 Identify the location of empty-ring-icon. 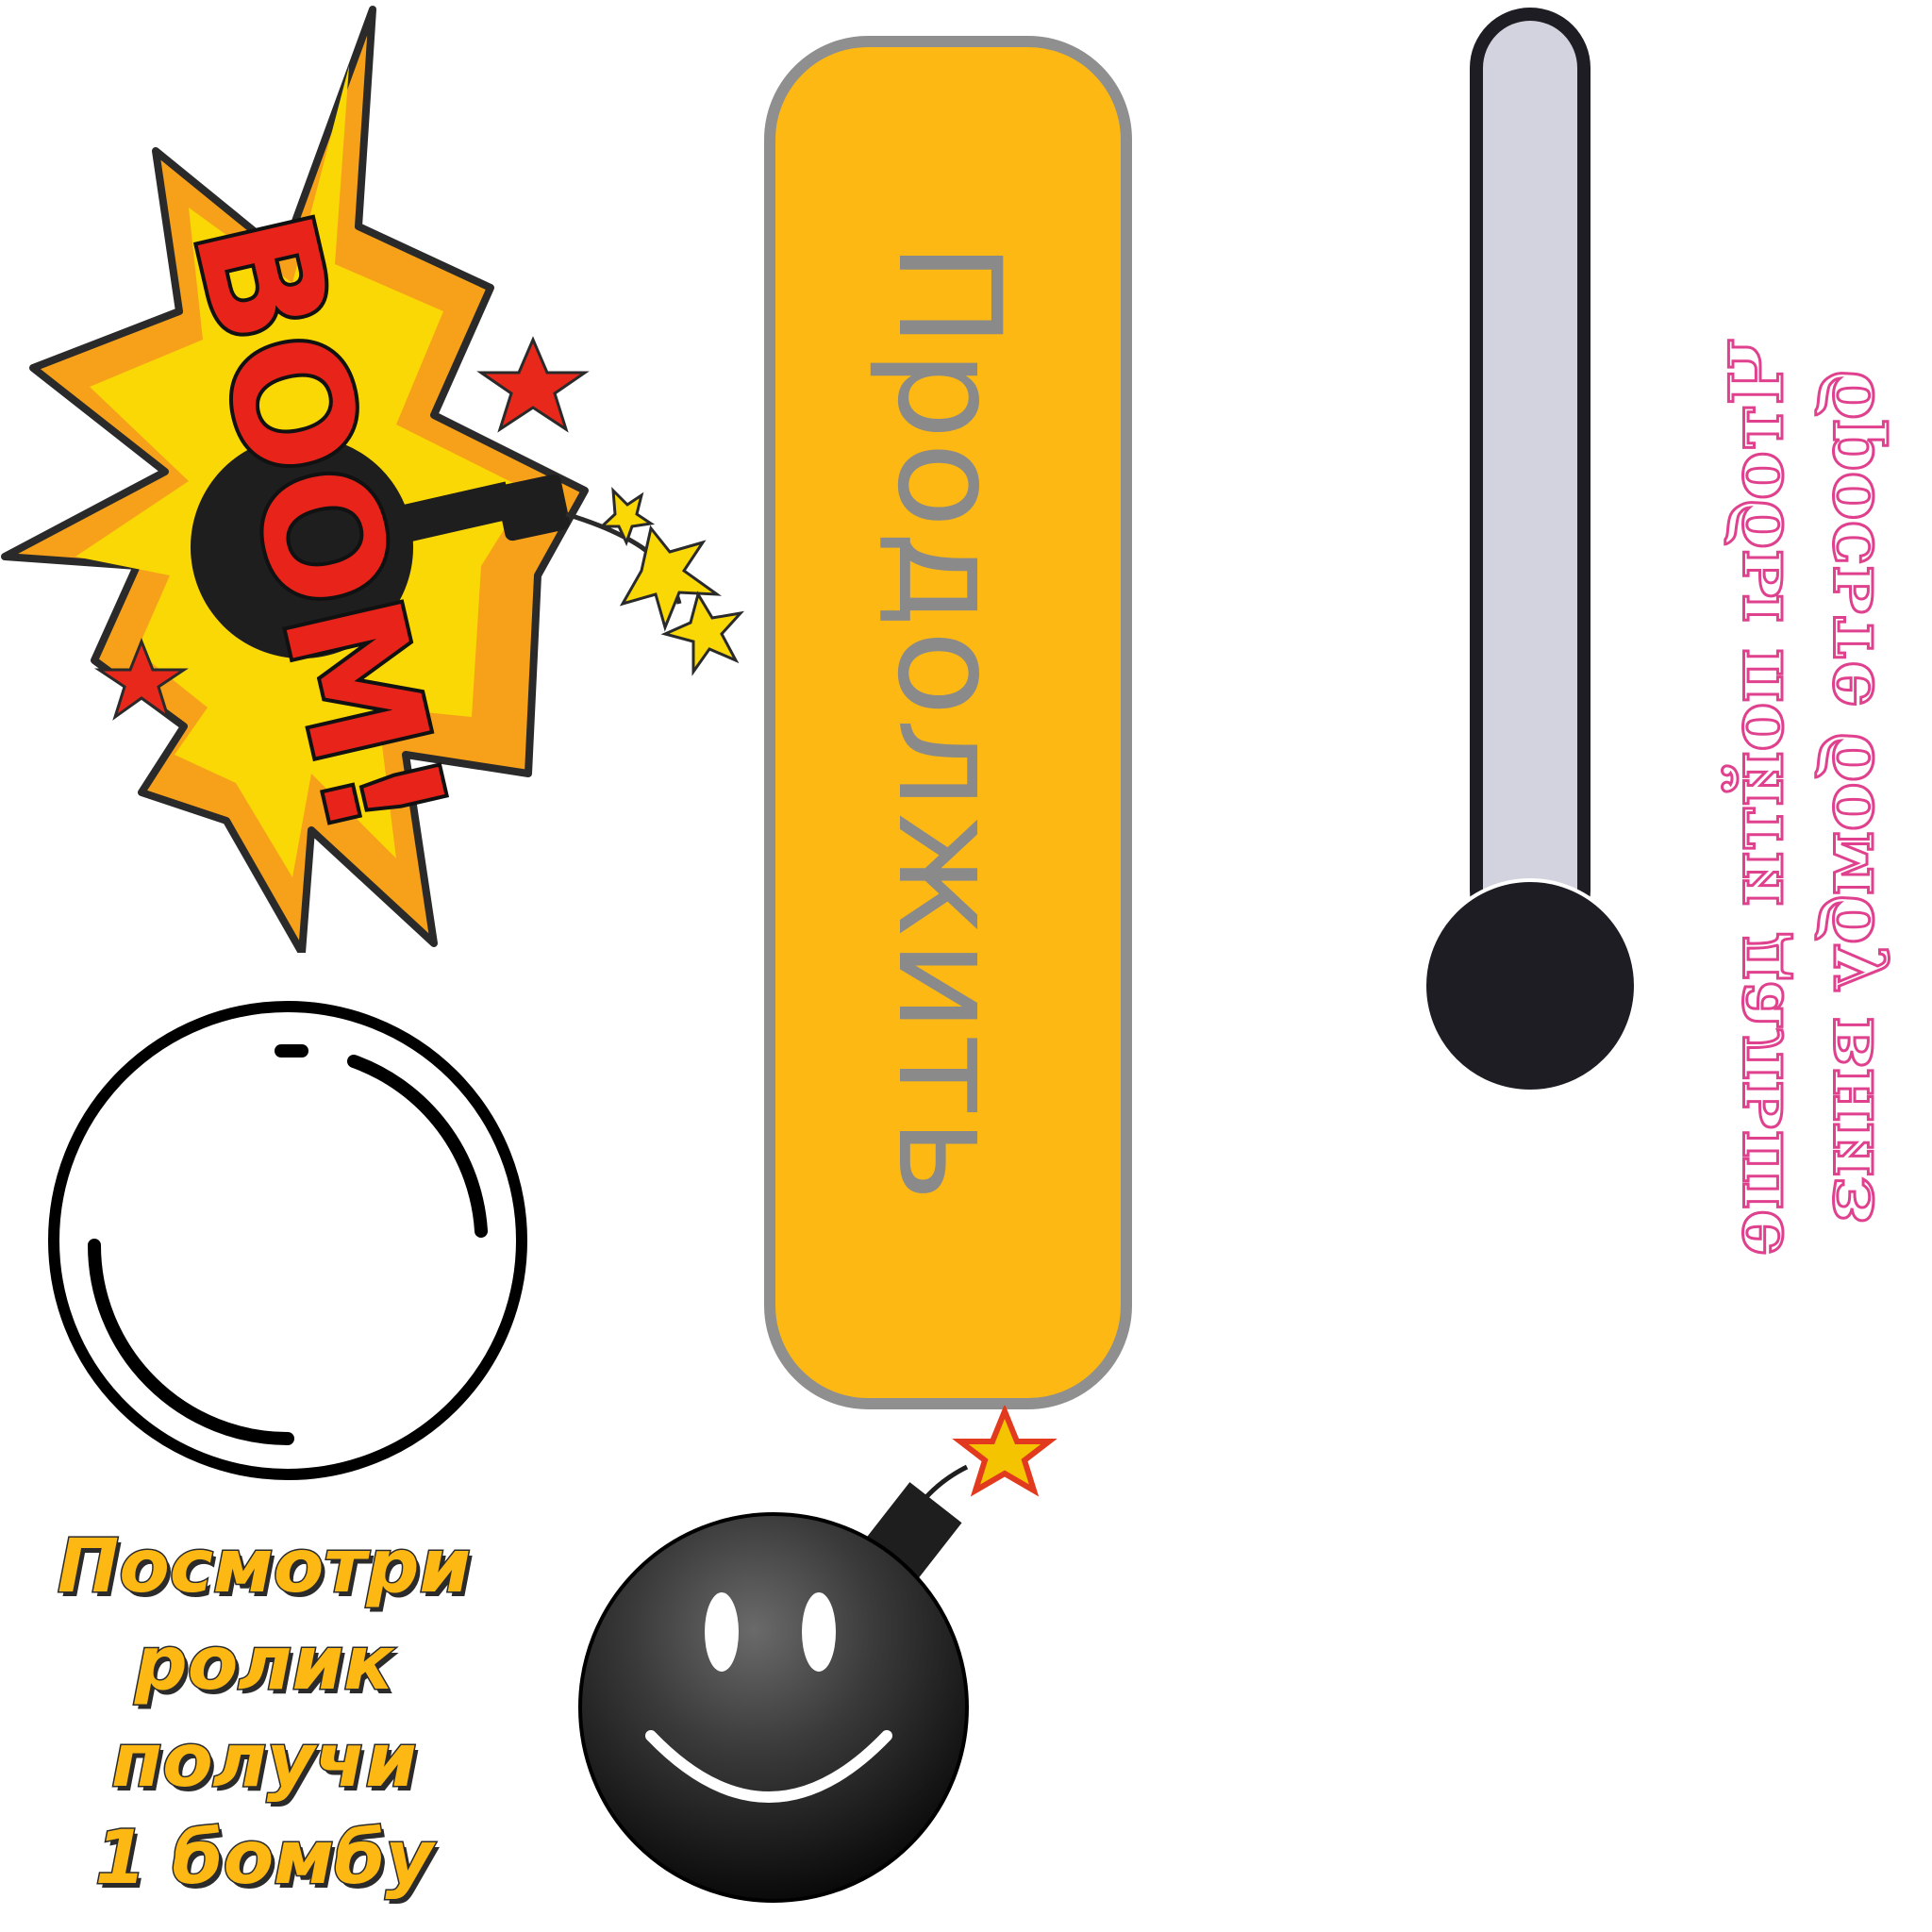
(288, 1241).